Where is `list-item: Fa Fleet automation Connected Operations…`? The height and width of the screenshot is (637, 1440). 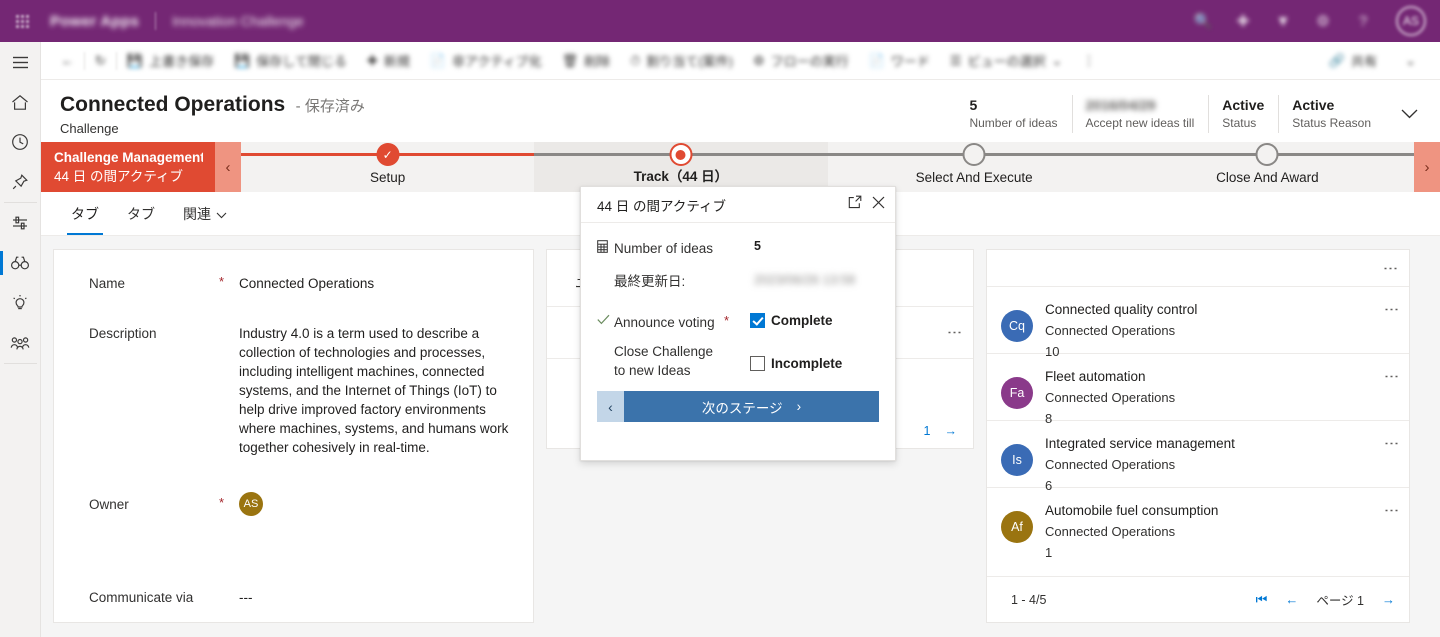 list-item: Fa Fleet automation Connected Operations… is located at coordinates (1198, 389).